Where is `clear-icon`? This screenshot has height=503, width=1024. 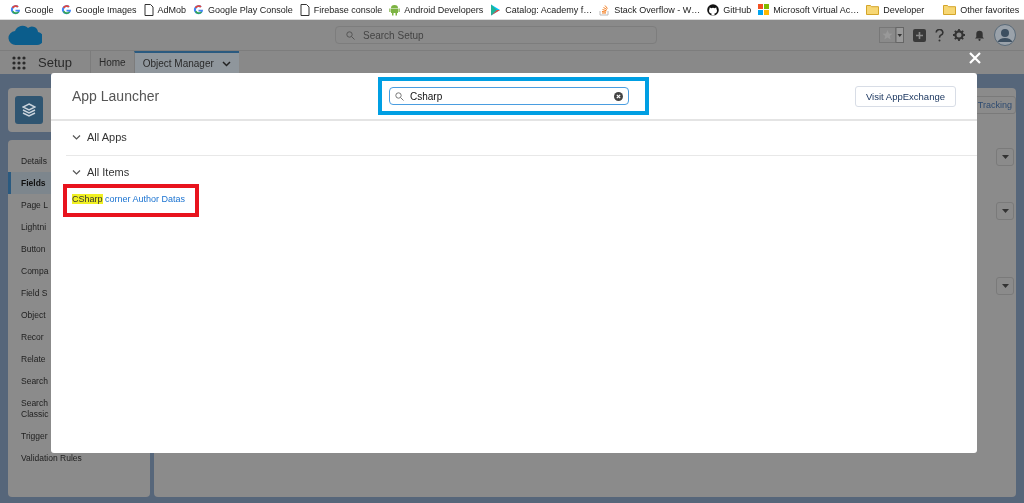
clear-icon is located at coordinates (618, 96).